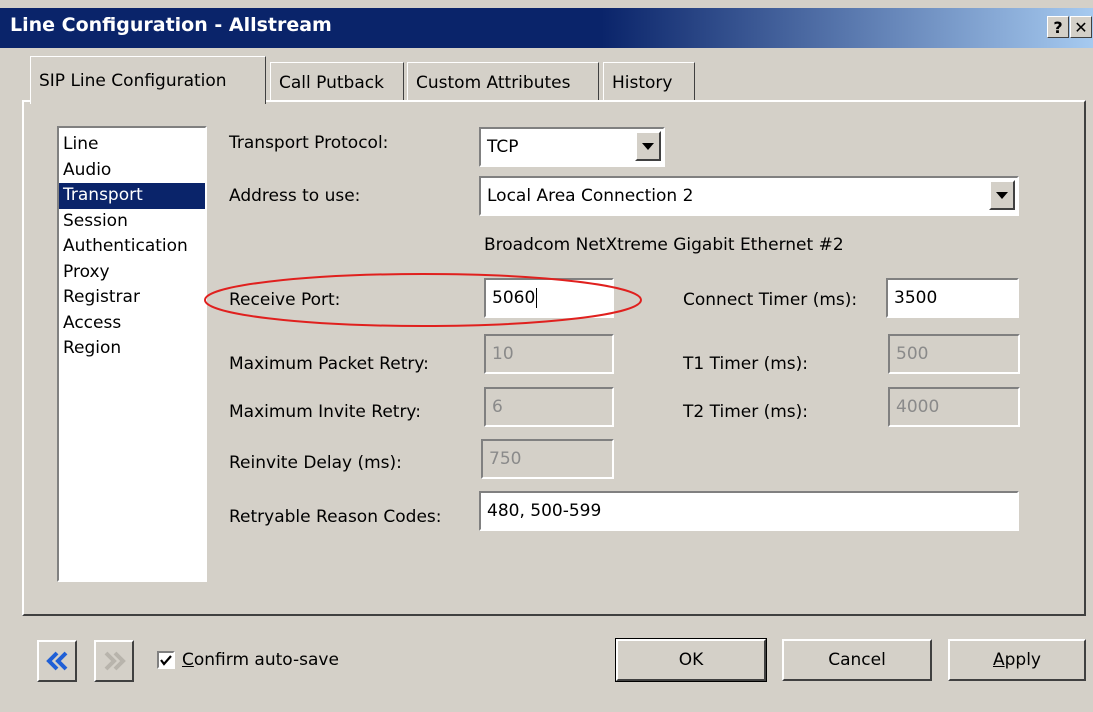 The height and width of the screenshot is (712, 1093). I want to click on confirm-autosave-checkbox, so click(166, 660).